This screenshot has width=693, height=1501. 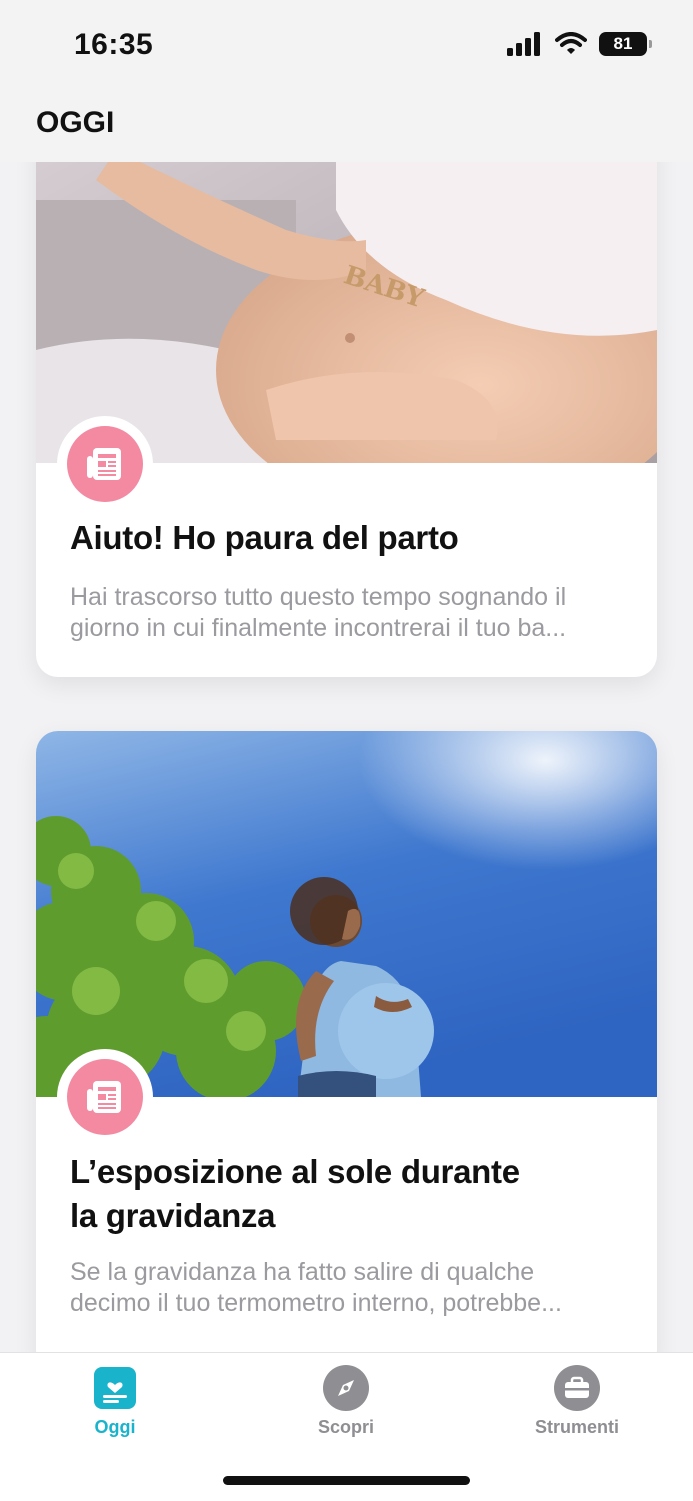 What do you see at coordinates (115, 1388) in the screenshot?
I see `today-icon` at bounding box center [115, 1388].